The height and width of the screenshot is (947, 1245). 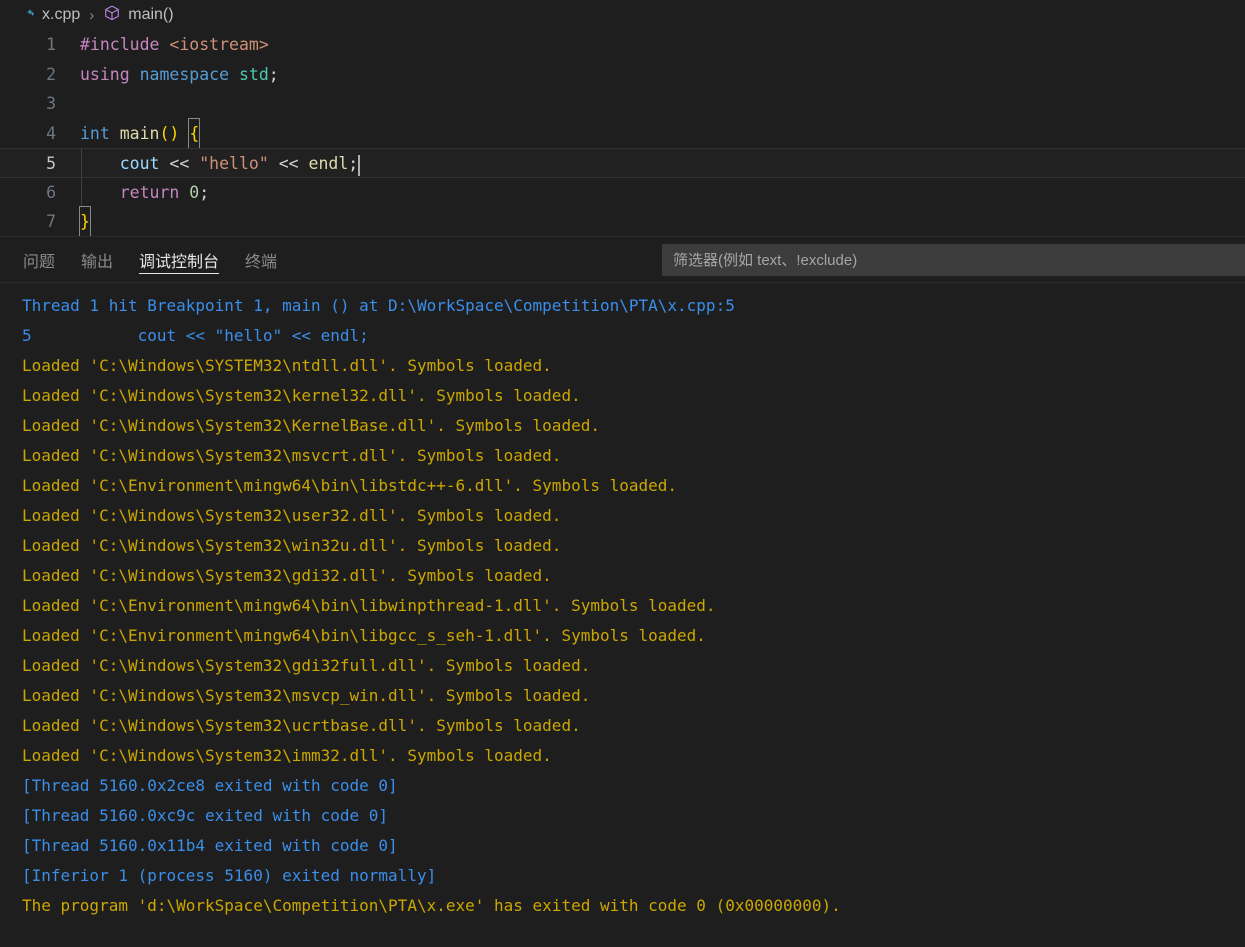 What do you see at coordinates (219, 44) in the screenshot?
I see `token-header-name: <iostream>` at bounding box center [219, 44].